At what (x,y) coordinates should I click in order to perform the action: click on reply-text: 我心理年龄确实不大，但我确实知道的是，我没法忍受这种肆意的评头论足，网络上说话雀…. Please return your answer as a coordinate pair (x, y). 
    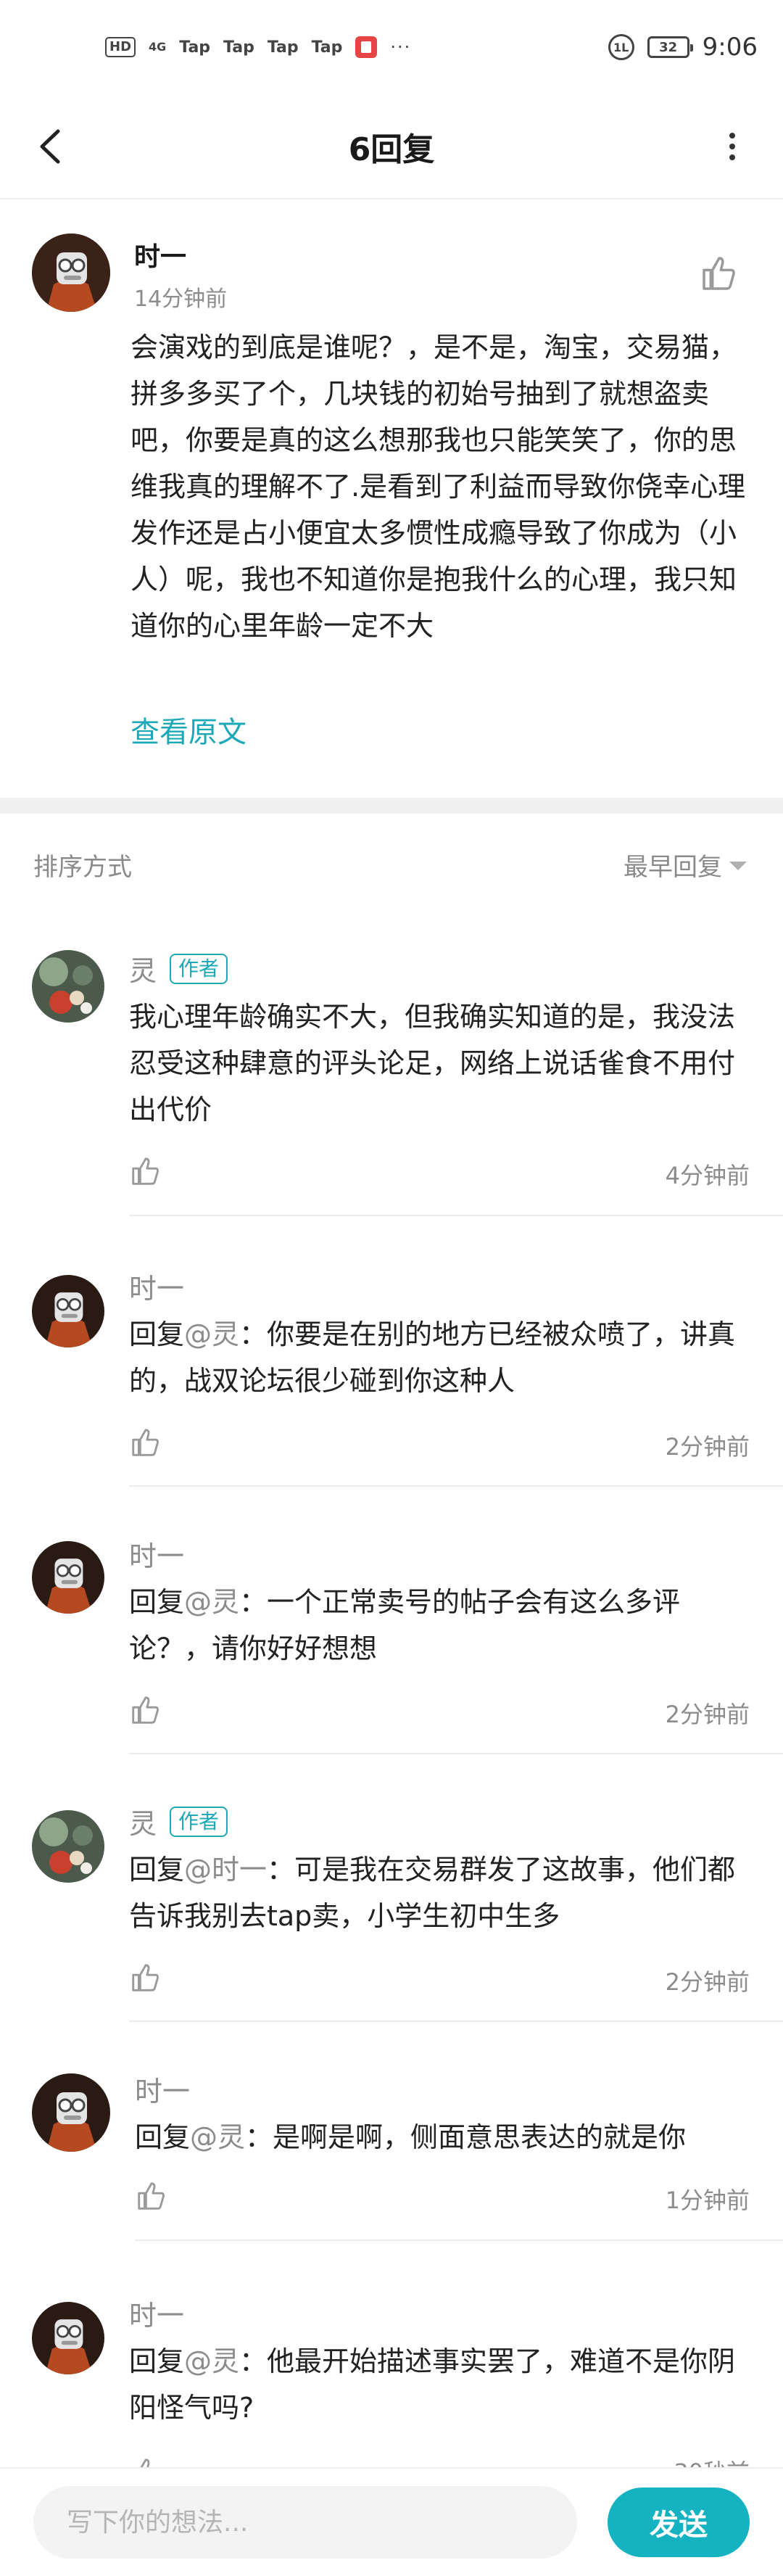
    Looking at the image, I should click on (432, 1063).